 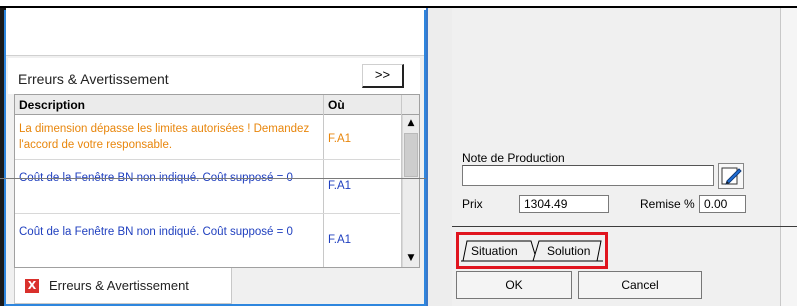 I want to click on tab-errors-warnings: X Erreurs & Avertissement, so click(x=123, y=286).